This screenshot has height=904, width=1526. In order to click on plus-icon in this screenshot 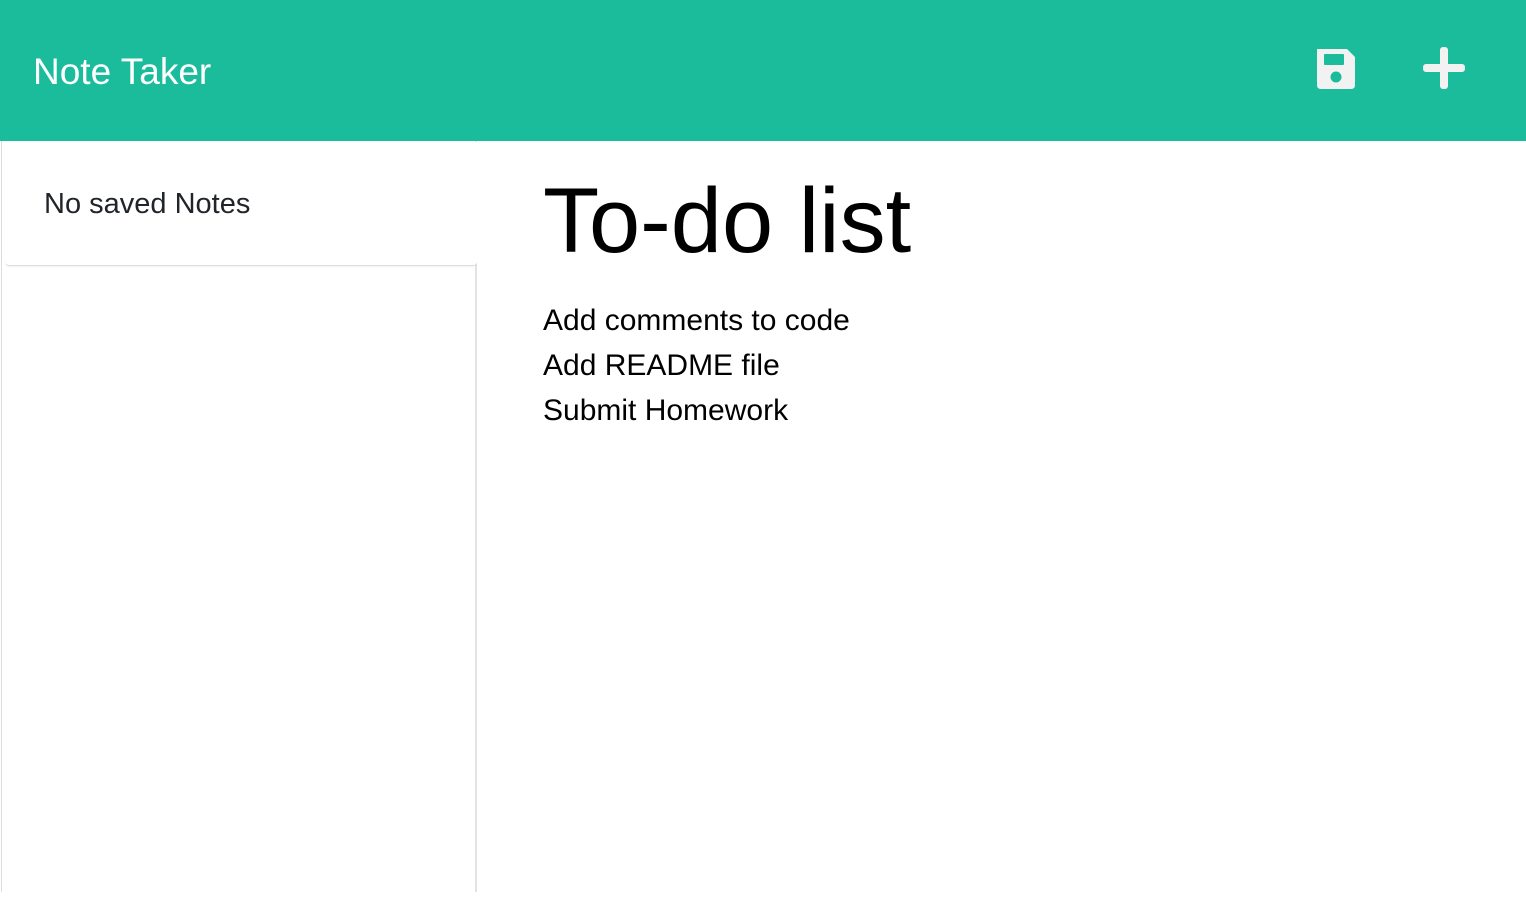, I will do `click(1444, 68)`.